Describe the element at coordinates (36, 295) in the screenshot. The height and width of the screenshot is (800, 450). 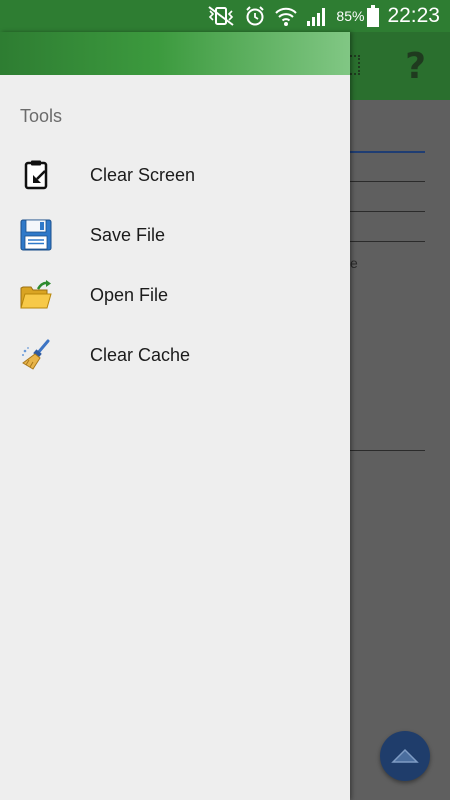
I see `open-folder-icon` at that location.